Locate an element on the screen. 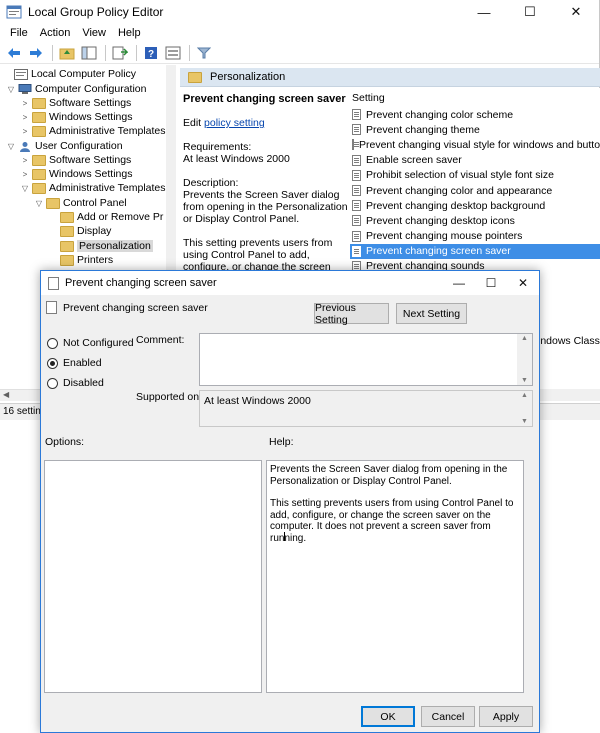 The height and width of the screenshot is (733, 600). radio-circle-selected is located at coordinates (52, 363).